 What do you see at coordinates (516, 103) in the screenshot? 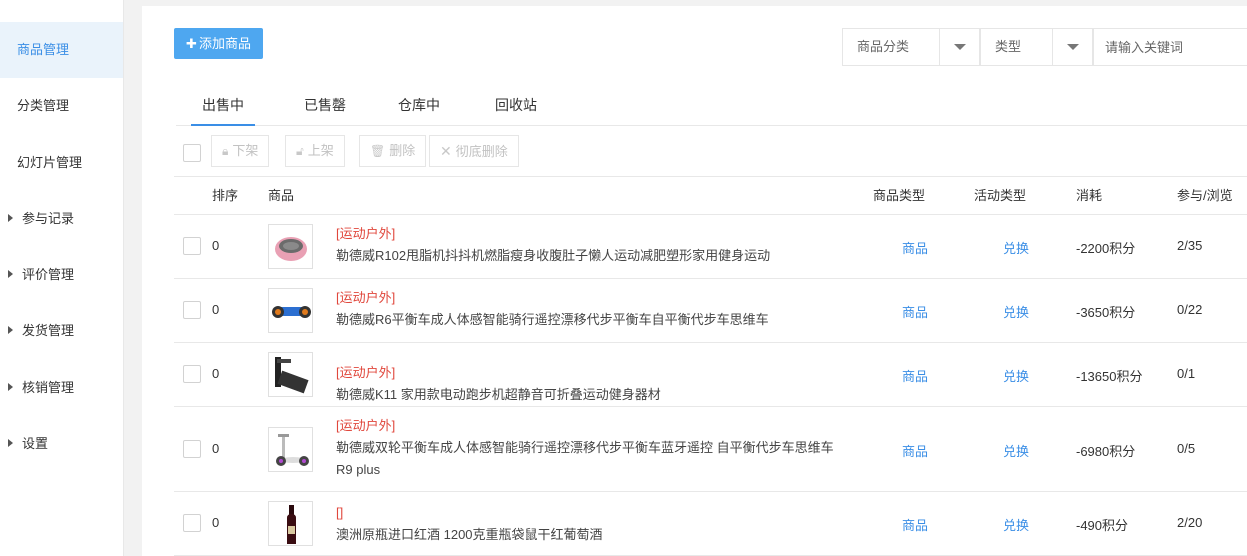
I see `tab-recycle-bin: 回收站` at bounding box center [516, 103].